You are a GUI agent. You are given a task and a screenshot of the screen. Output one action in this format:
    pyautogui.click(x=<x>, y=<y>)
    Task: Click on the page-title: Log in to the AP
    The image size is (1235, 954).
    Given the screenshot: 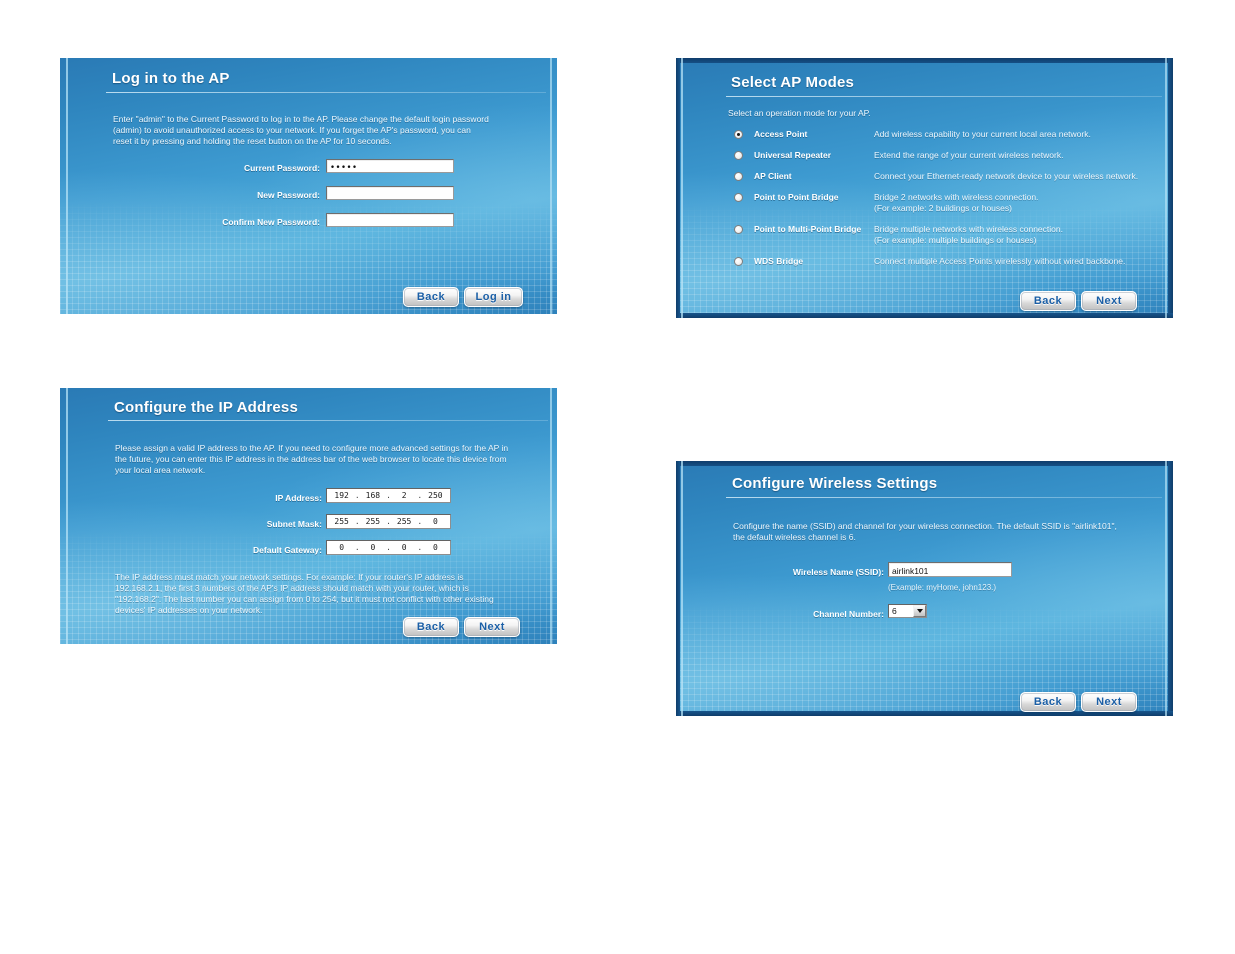 What is the action you would take?
    pyautogui.click(x=171, y=78)
    